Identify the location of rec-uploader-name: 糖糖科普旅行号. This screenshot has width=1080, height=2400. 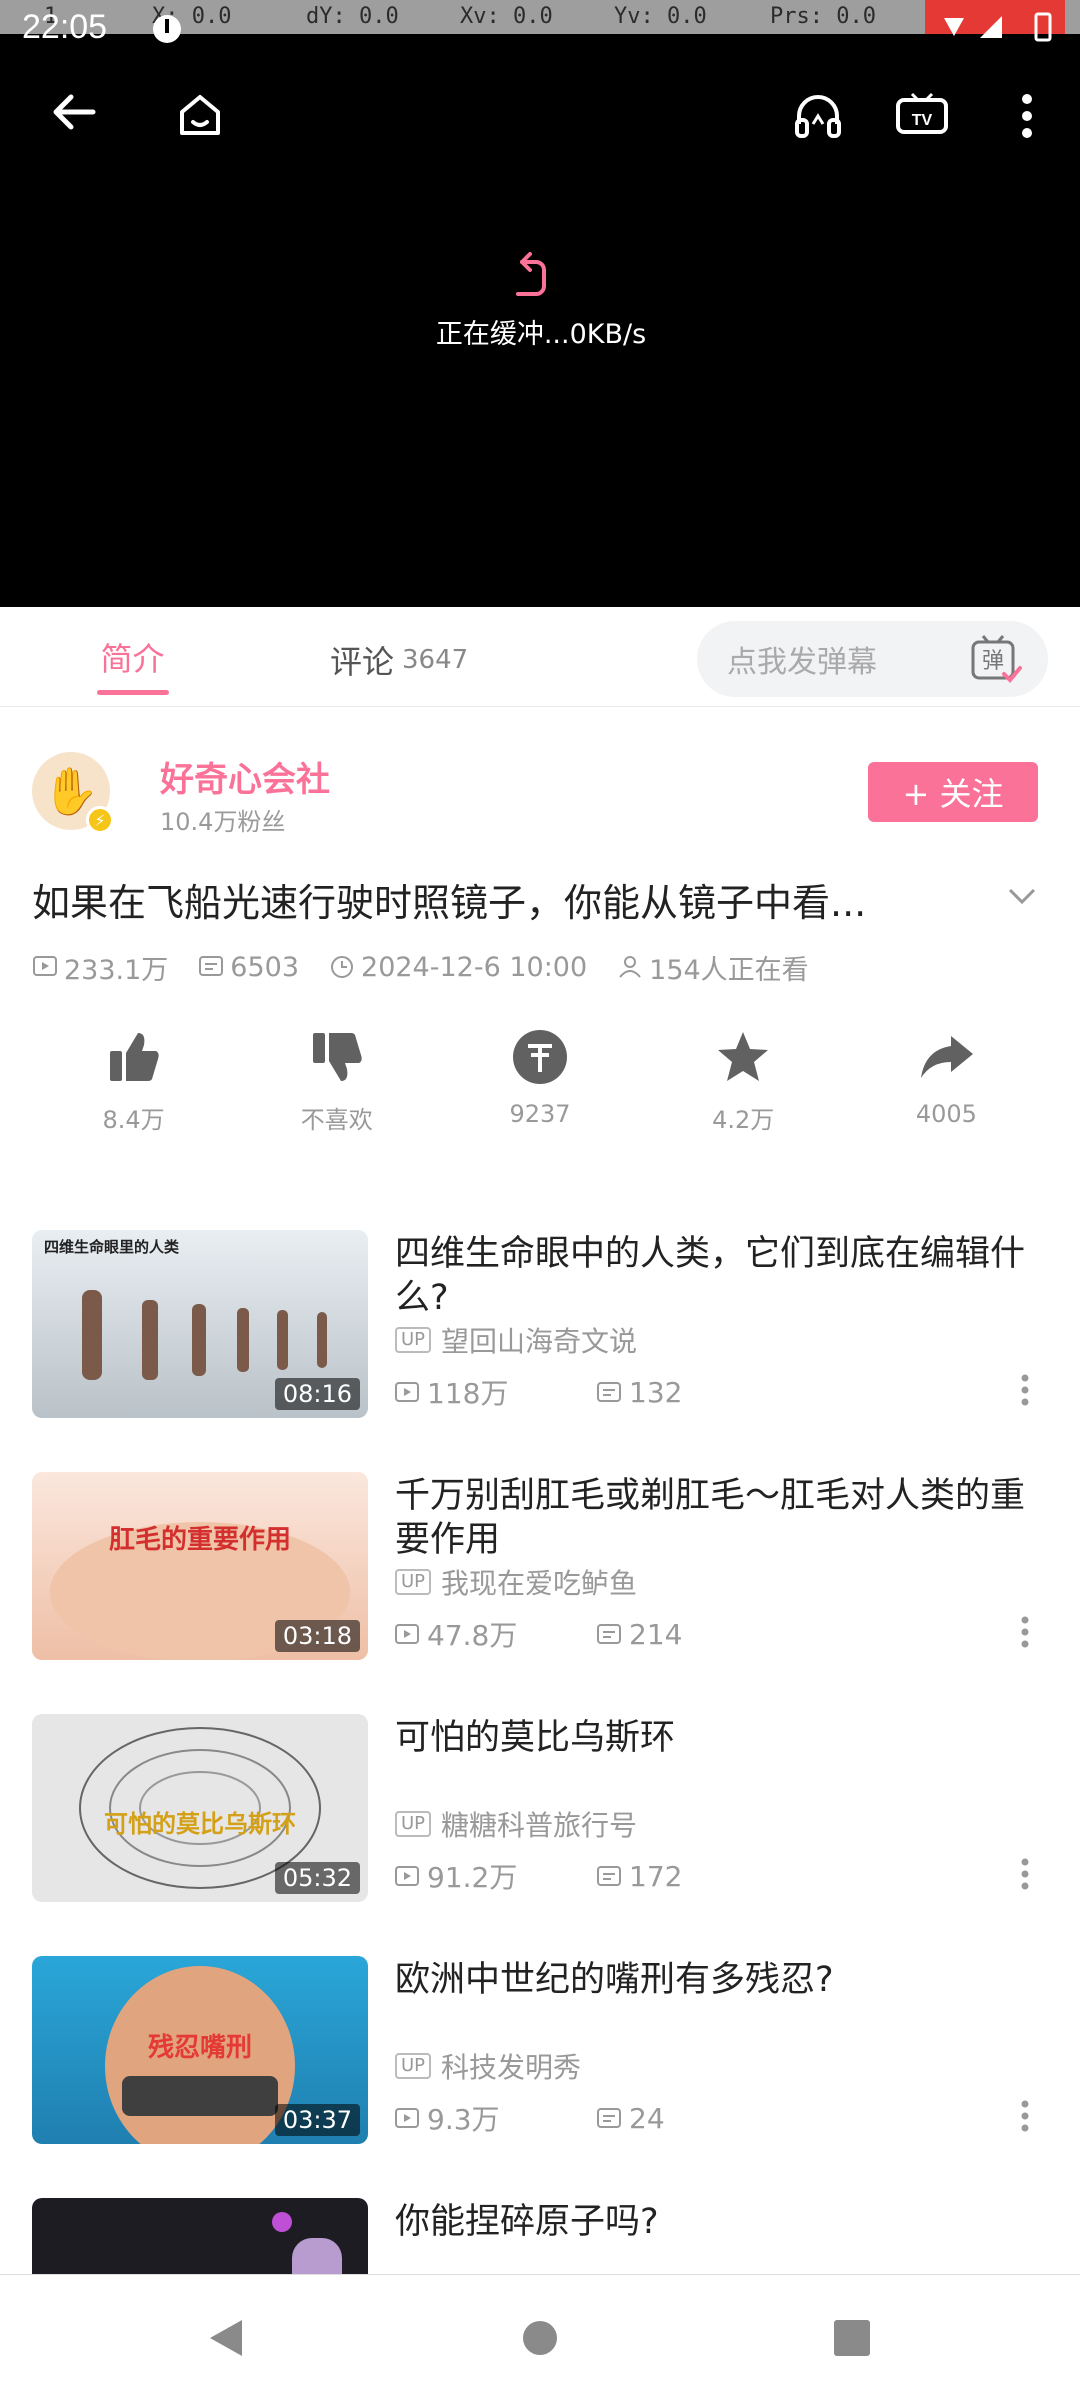
(539, 1825).